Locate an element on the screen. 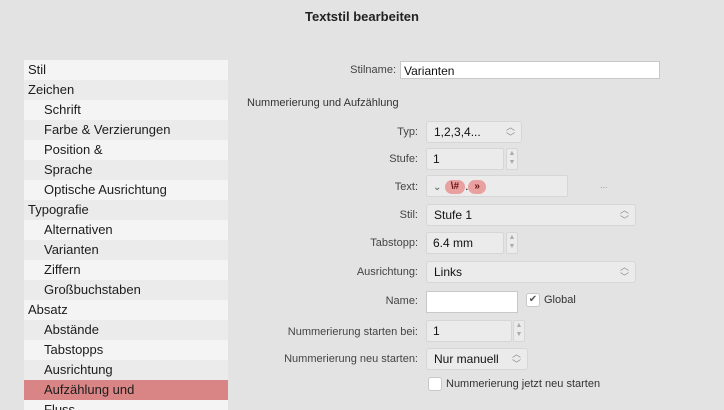 The image size is (724, 410). stilname-field: Varianten is located at coordinates (530, 70).